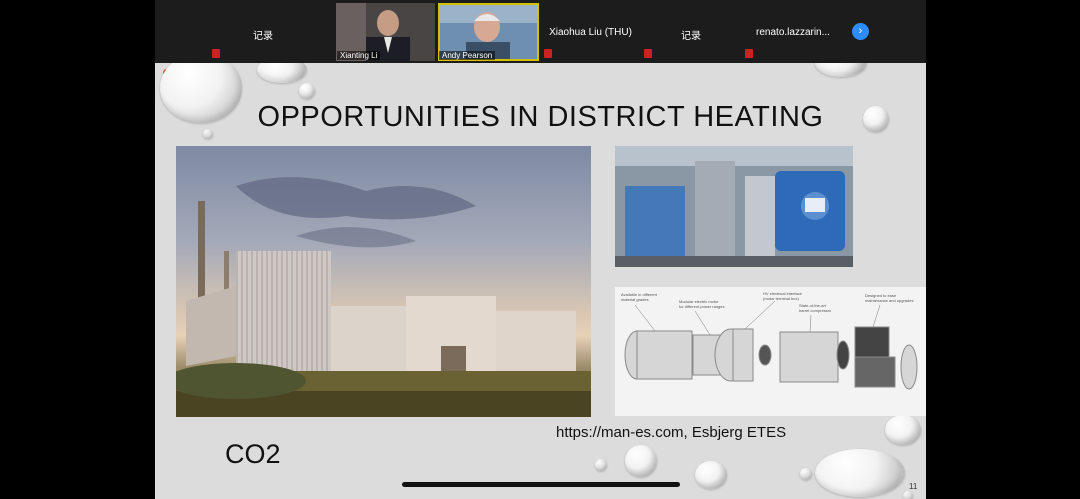 This screenshot has width=1080, height=499. I want to click on co2-label: CO2, so click(253, 454).